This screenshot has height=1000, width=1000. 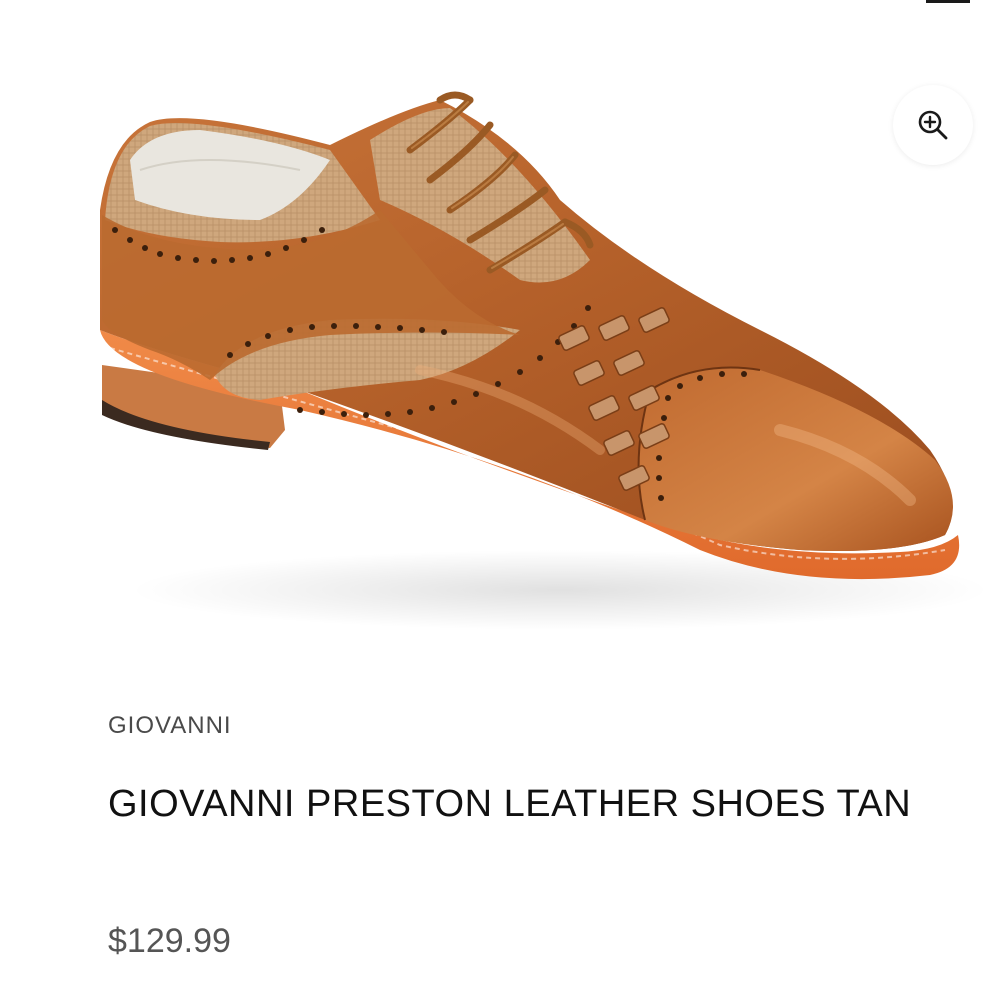 What do you see at coordinates (510, 804) in the screenshot?
I see `product-title: GIOVANNI PRESTON LEATHER SHOES TAN` at bounding box center [510, 804].